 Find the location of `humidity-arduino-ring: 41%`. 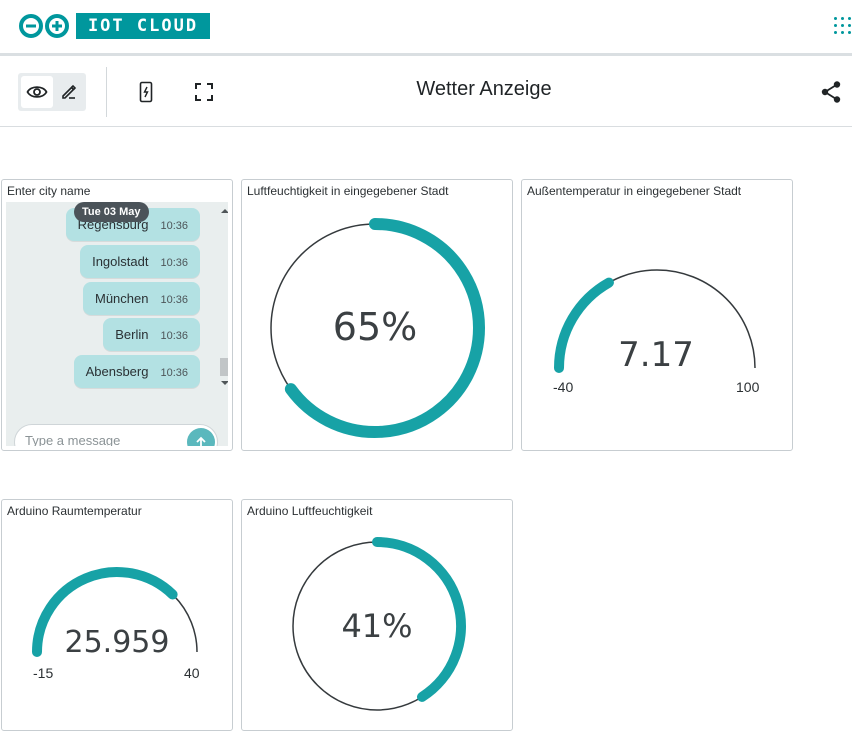

humidity-arduino-ring: 41% is located at coordinates (379, 624).